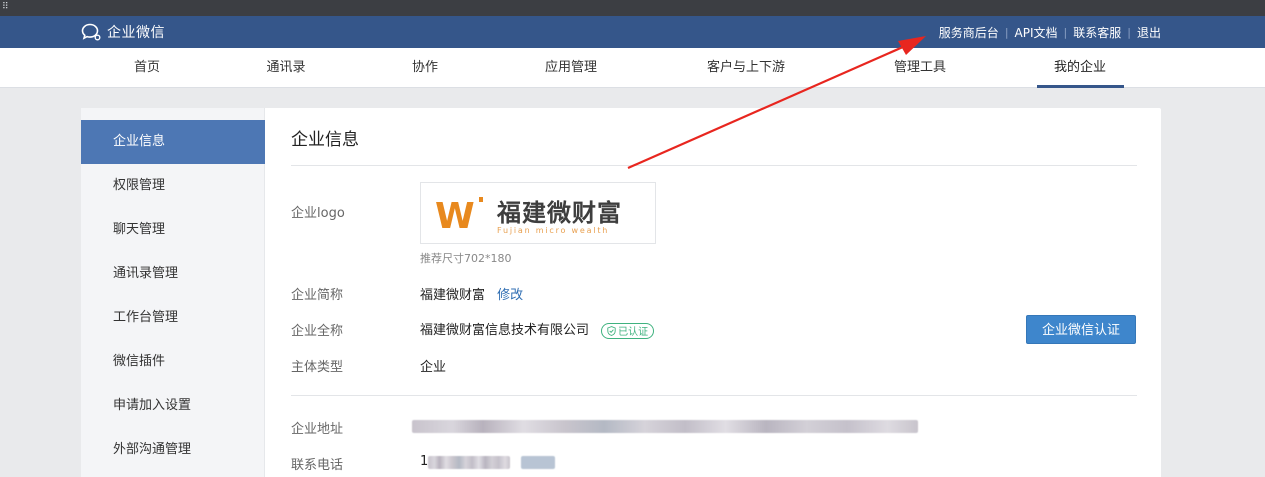  What do you see at coordinates (1036, 32) in the screenshot?
I see `api-docs-link: API文档` at bounding box center [1036, 32].